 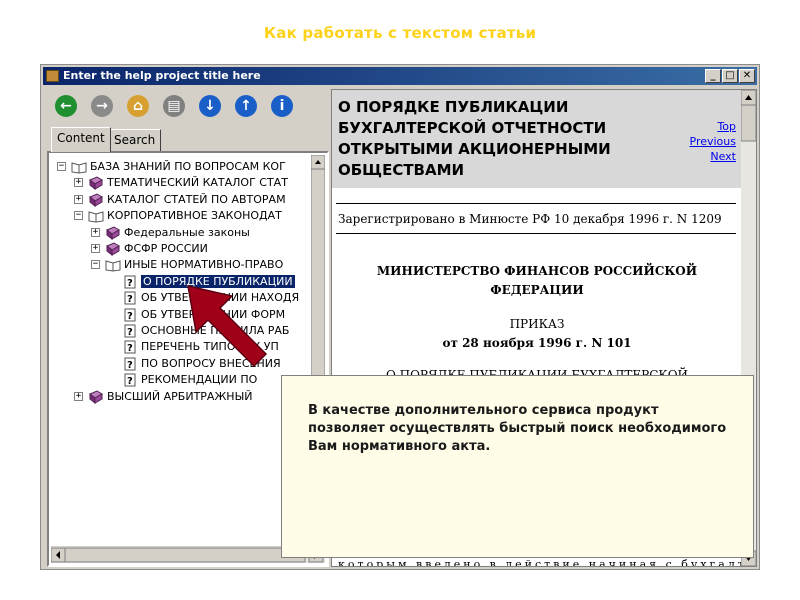 I want to click on order-date: от 28 ноября 1996 г. N 101, so click(x=537, y=343).